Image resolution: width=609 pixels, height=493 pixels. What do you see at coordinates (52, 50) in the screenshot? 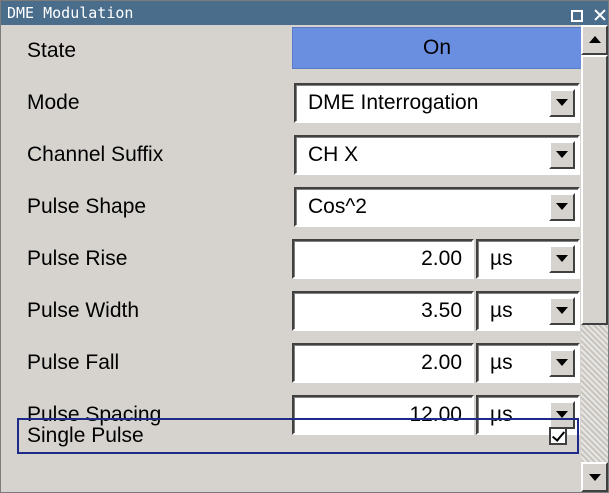
I see `state-label: State` at bounding box center [52, 50].